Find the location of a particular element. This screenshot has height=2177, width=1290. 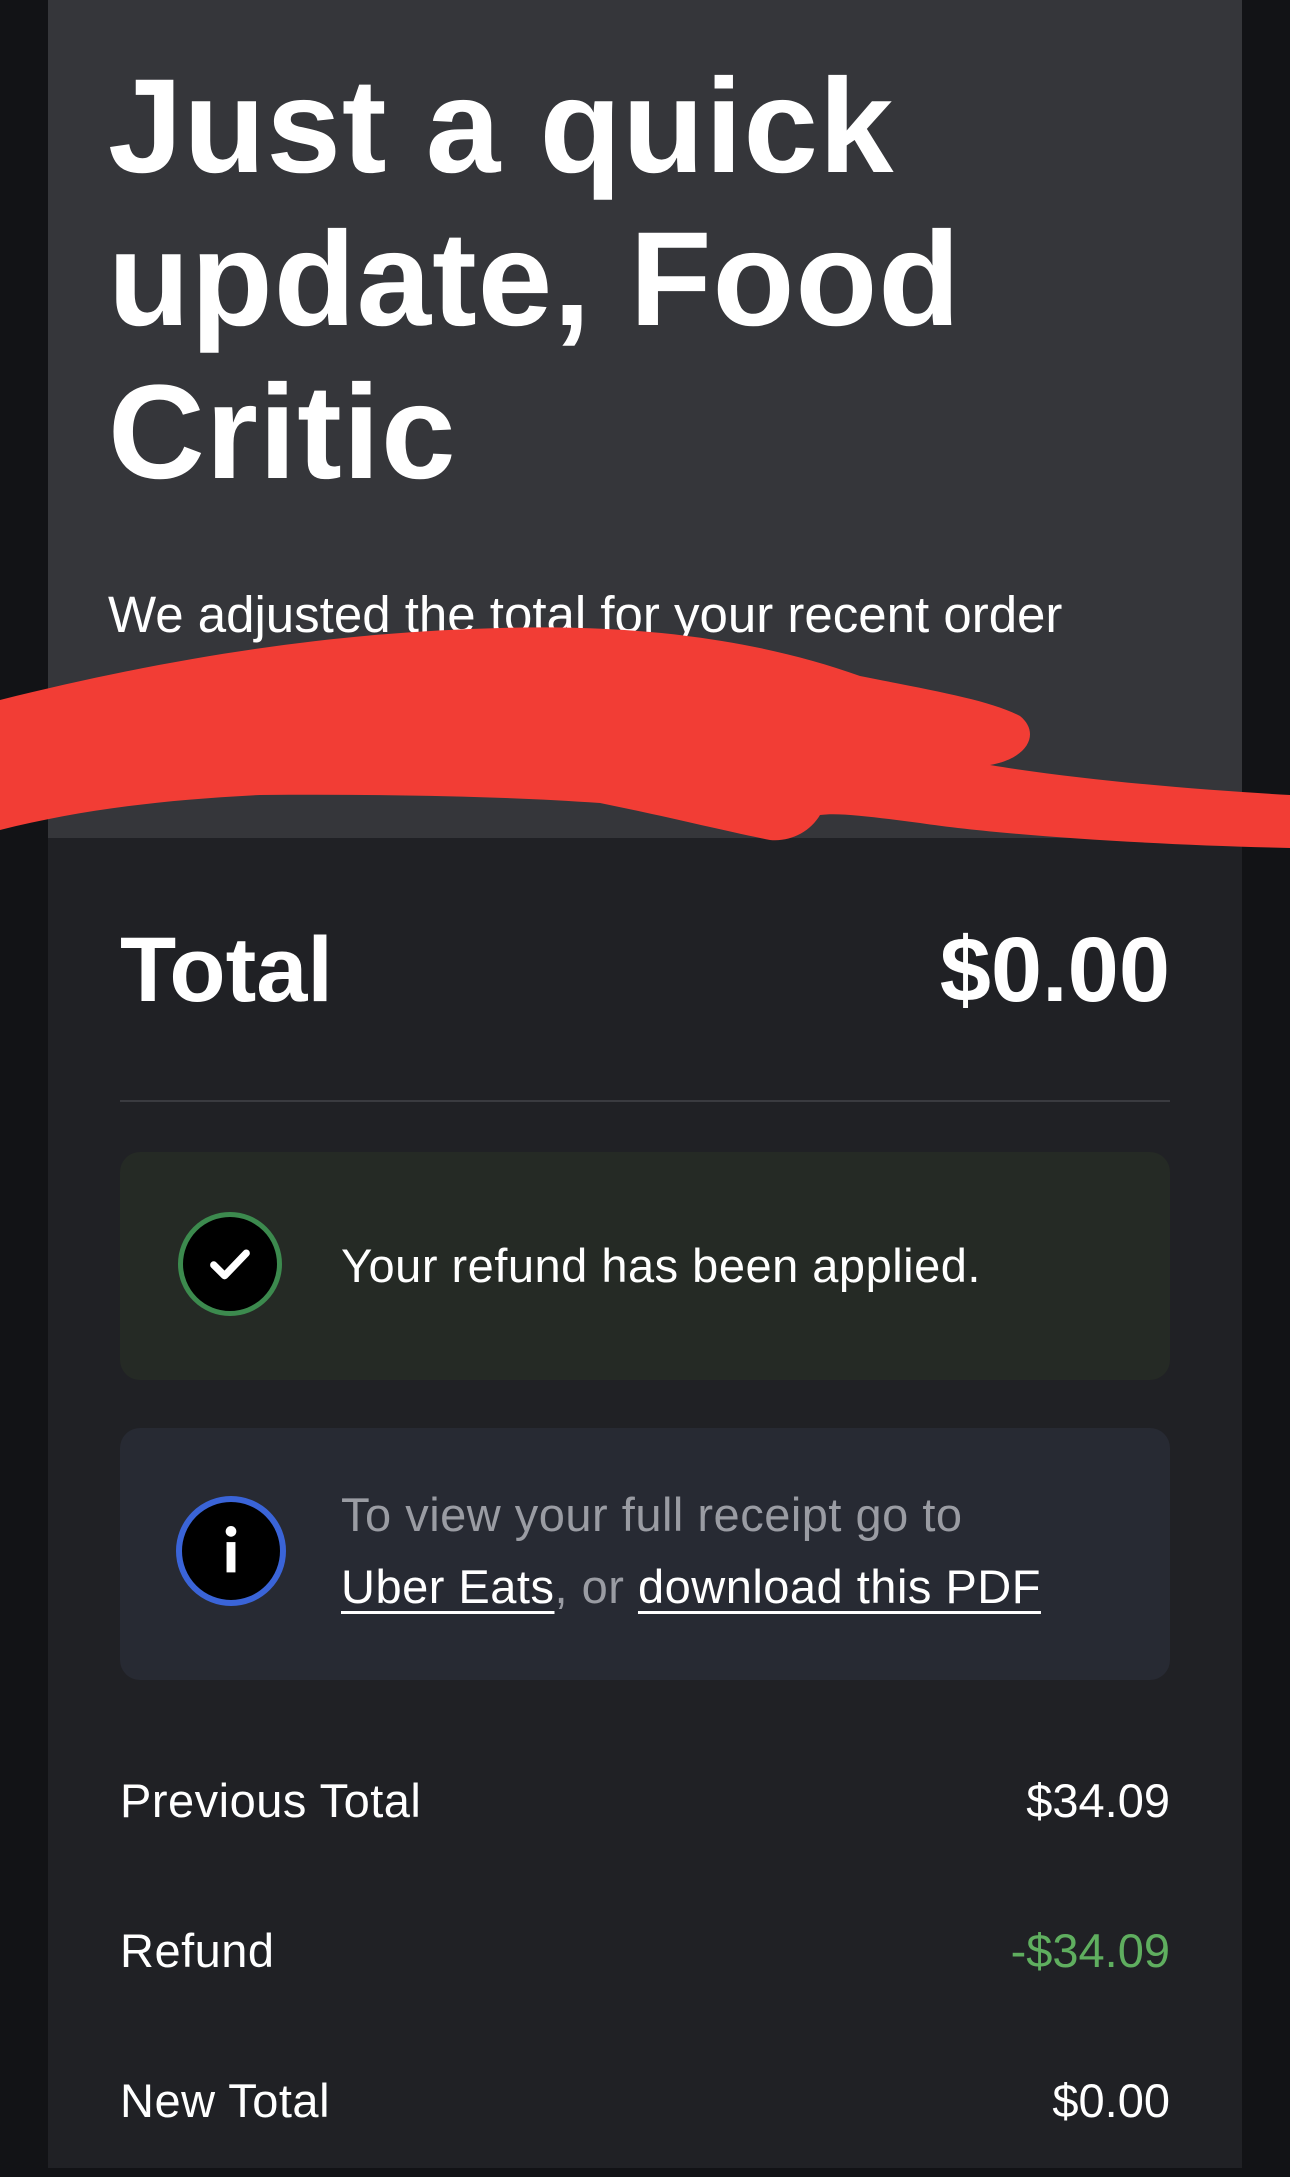

info-circle-icon is located at coordinates (231, 1551).